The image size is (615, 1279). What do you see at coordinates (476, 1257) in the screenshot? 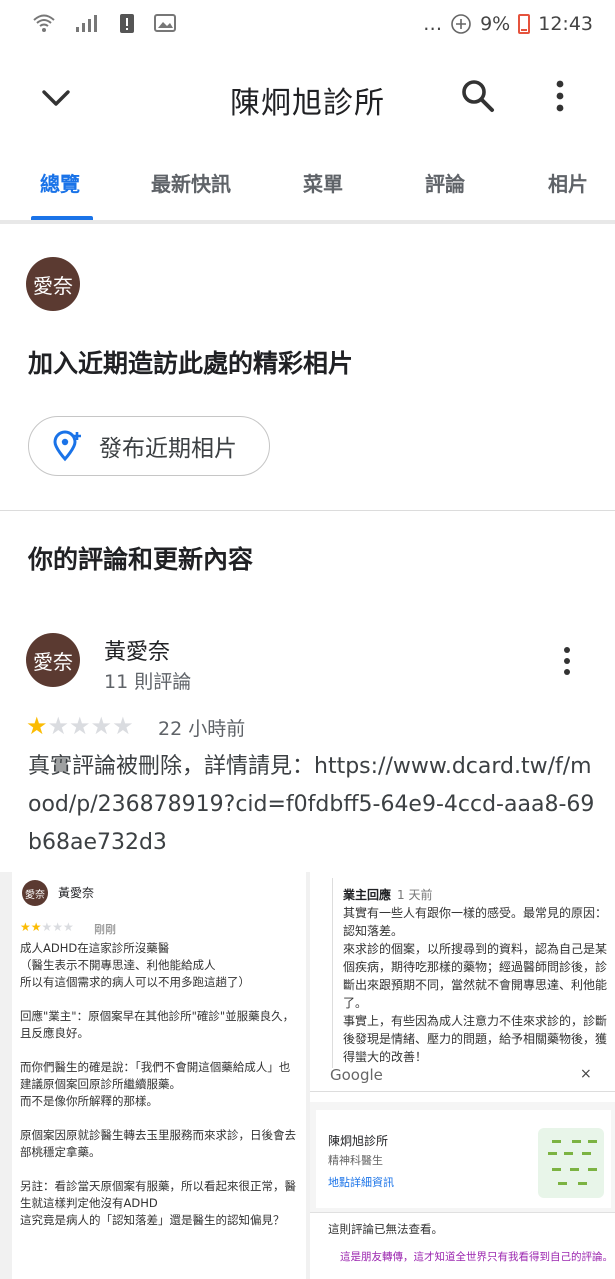
I see `notice-caption: 這是朋友轉傳，這才知道全世界只有我看得到自己的評論。` at bounding box center [476, 1257].